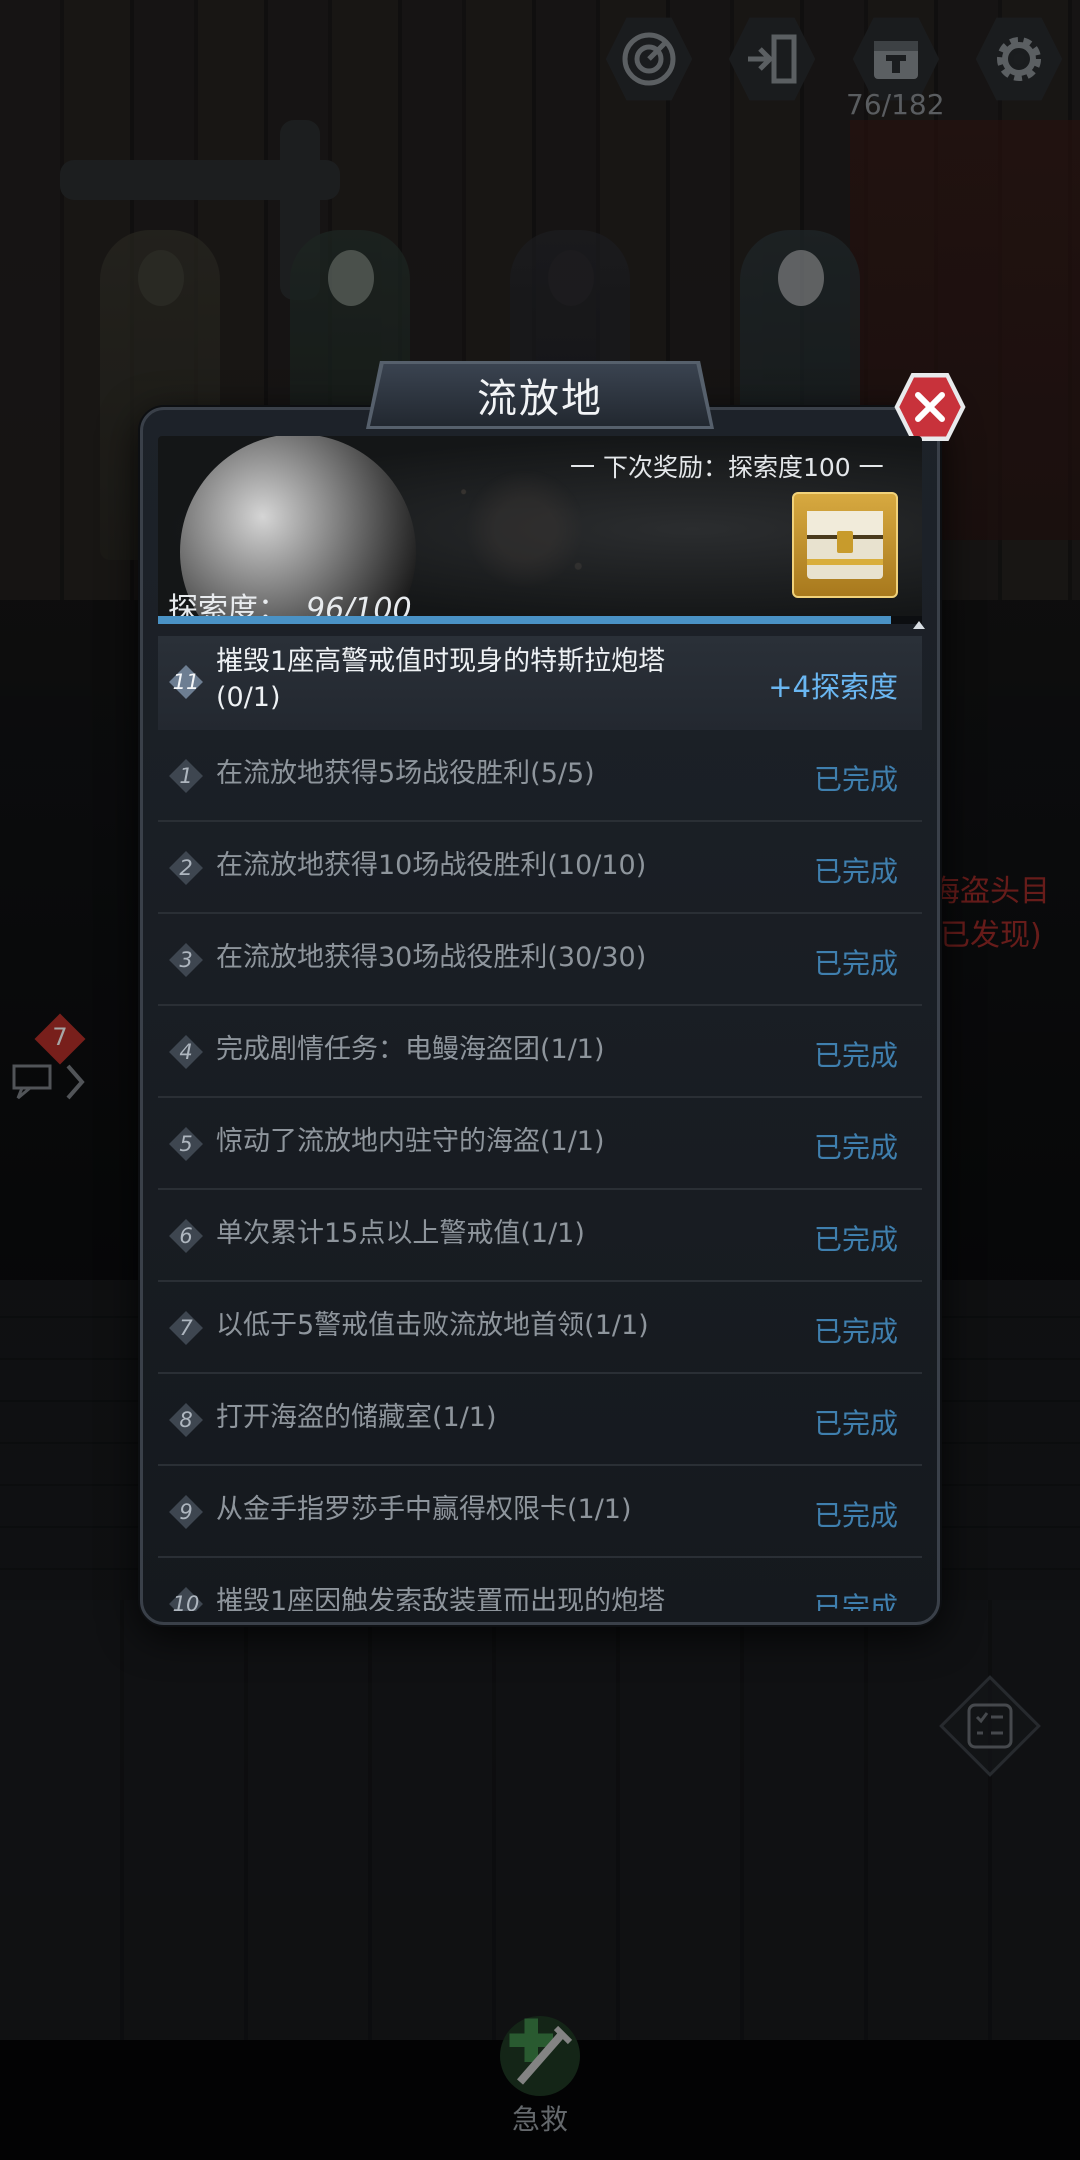  I want to click on task-row: 2 在流放地获得10场战役胜利(10/10) 已完成, so click(540, 868).